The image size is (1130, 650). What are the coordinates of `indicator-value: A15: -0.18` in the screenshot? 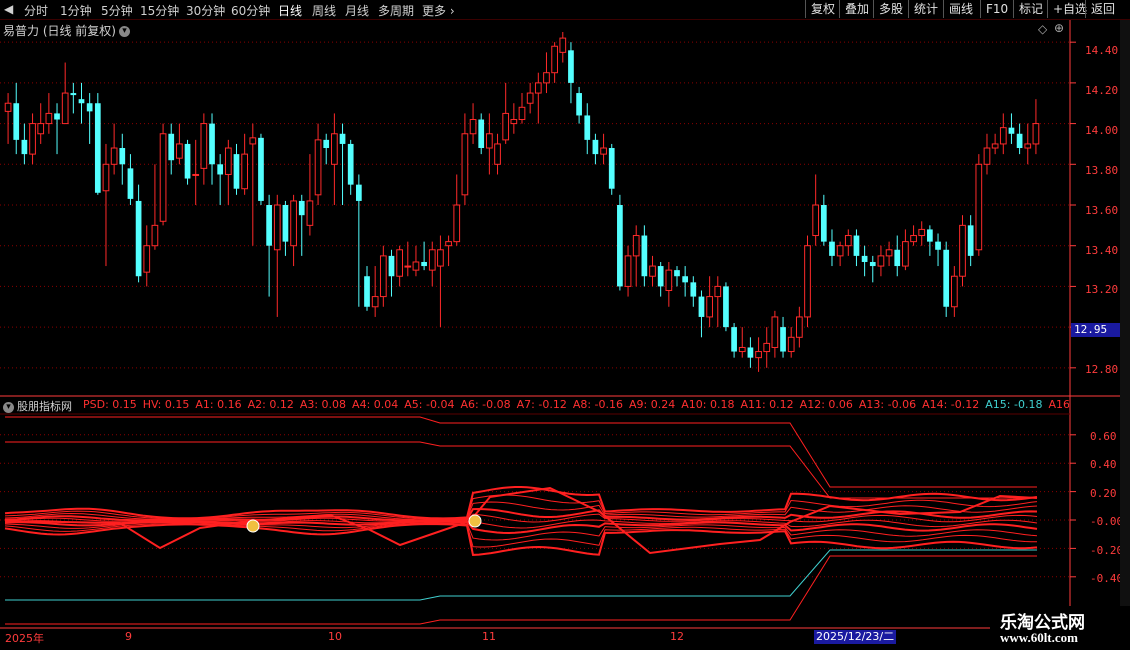 It's located at (1014, 404).